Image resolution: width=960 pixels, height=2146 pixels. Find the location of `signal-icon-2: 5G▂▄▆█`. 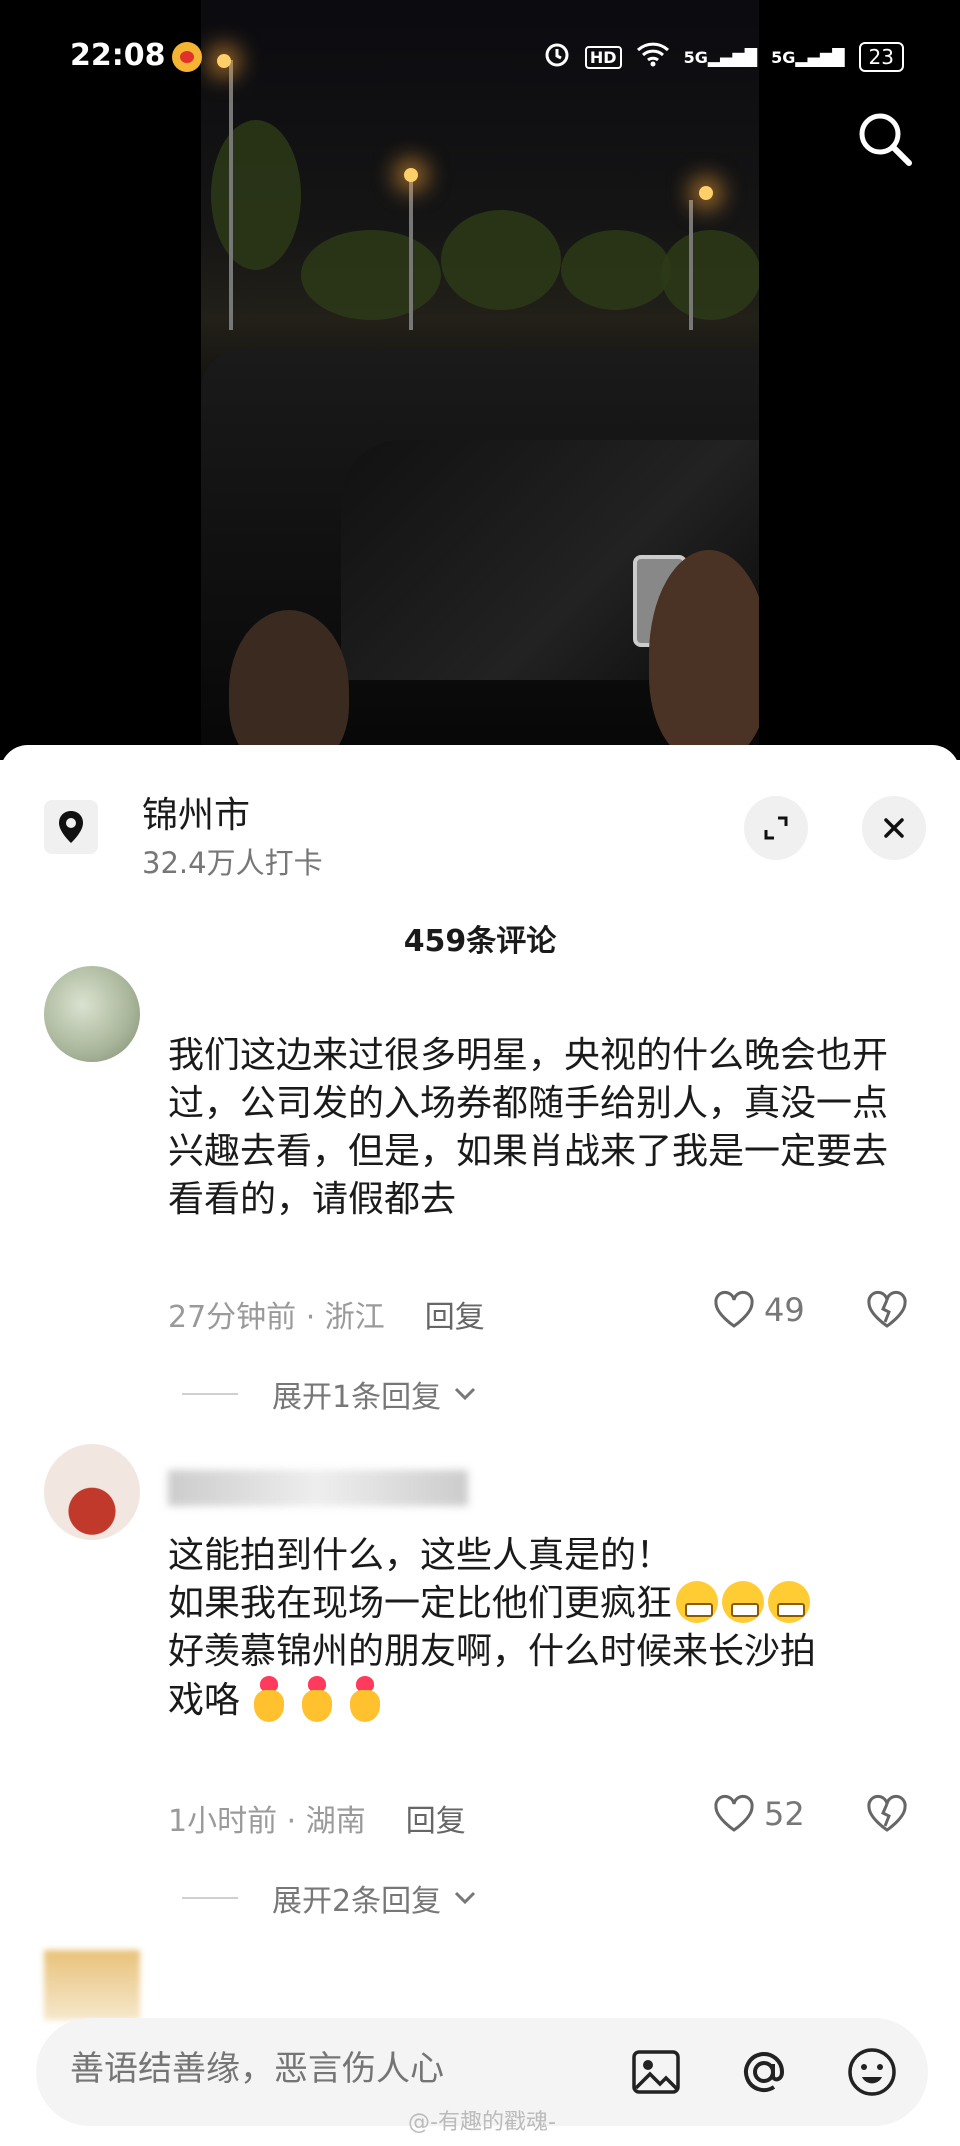

signal-icon-2: 5G▂▄▆█ is located at coordinates (808, 57).